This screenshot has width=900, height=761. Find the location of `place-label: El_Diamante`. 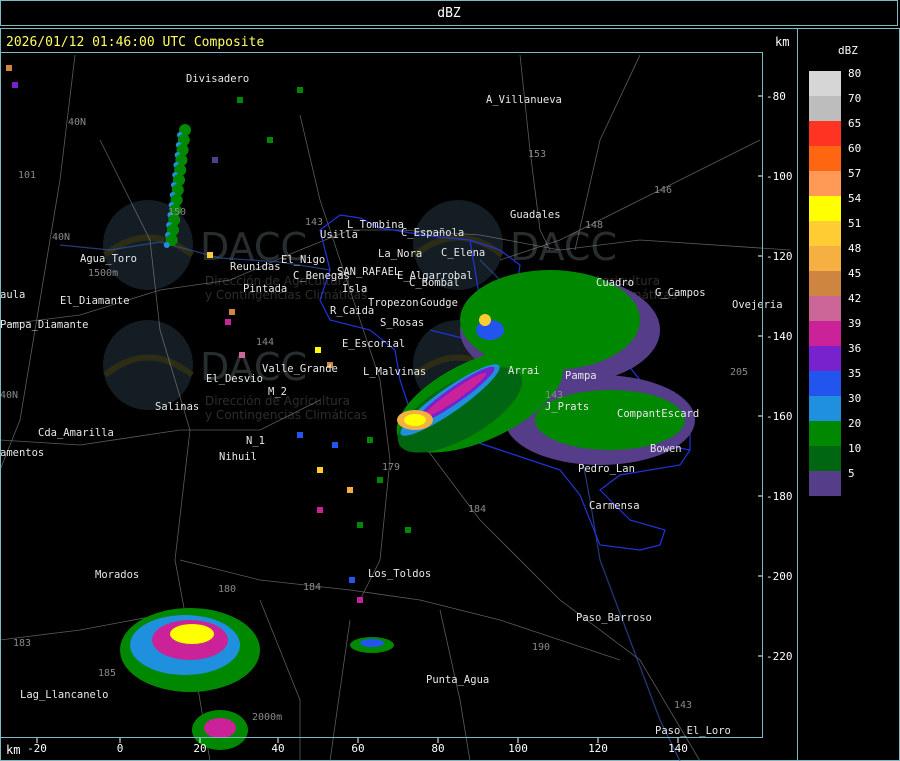

place-label: El_Diamante is located at coordinates (95, 301).